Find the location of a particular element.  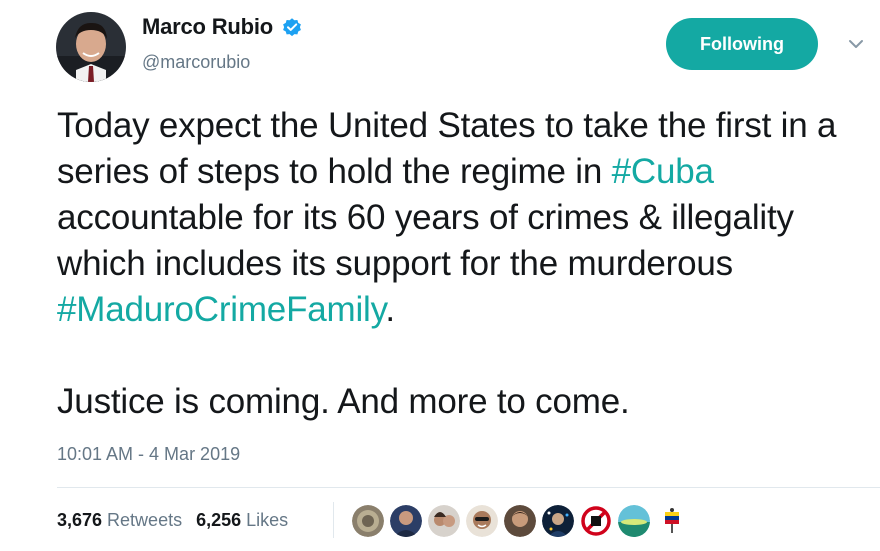

tweet-stats: 3,676 Retweets 6,256 Likes is located at coordinates (179, 520).